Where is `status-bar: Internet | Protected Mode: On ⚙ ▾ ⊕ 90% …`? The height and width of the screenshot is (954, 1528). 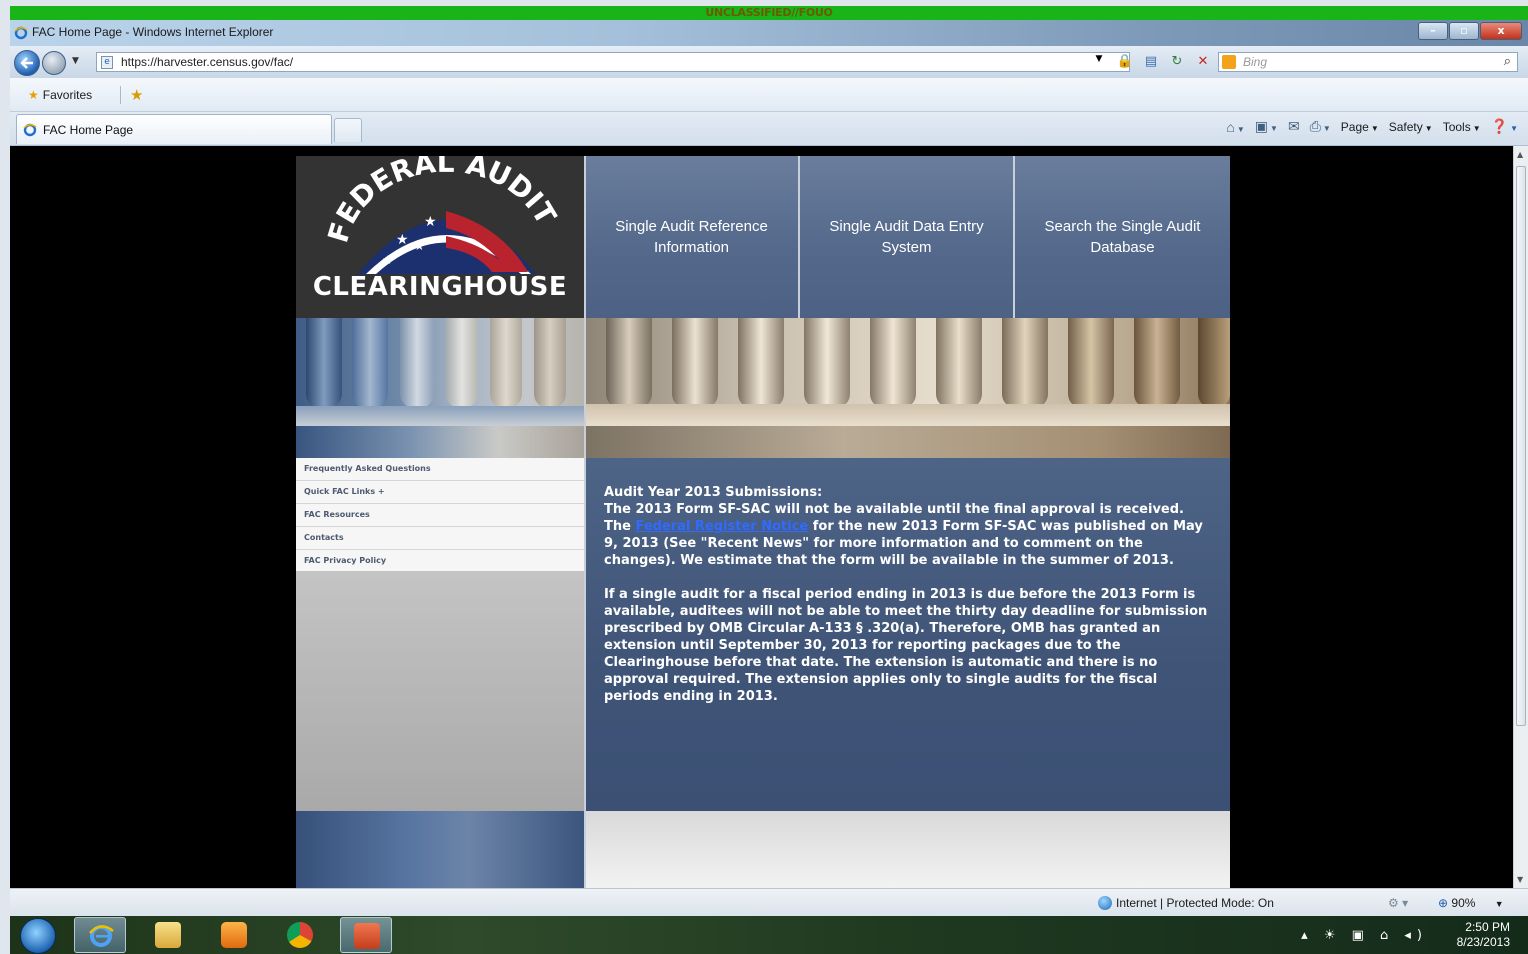 status-bar: Internet | Protected Mode: On ⚙ ▾ ⊕ 90% … is located at coordinates (769, 902).